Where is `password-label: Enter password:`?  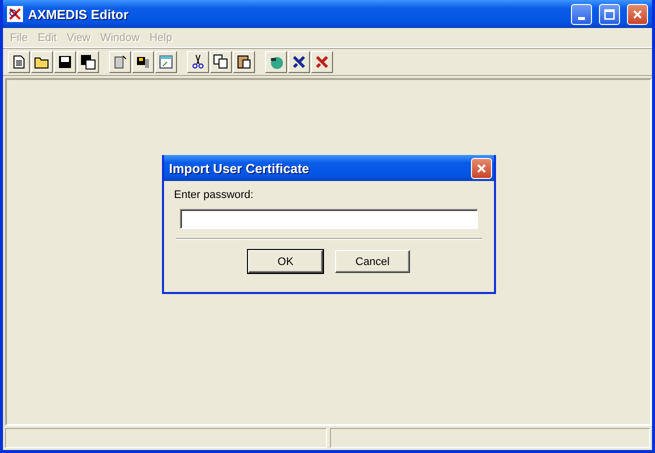
password-label: Enter password: is located at coordinates (214, 195).